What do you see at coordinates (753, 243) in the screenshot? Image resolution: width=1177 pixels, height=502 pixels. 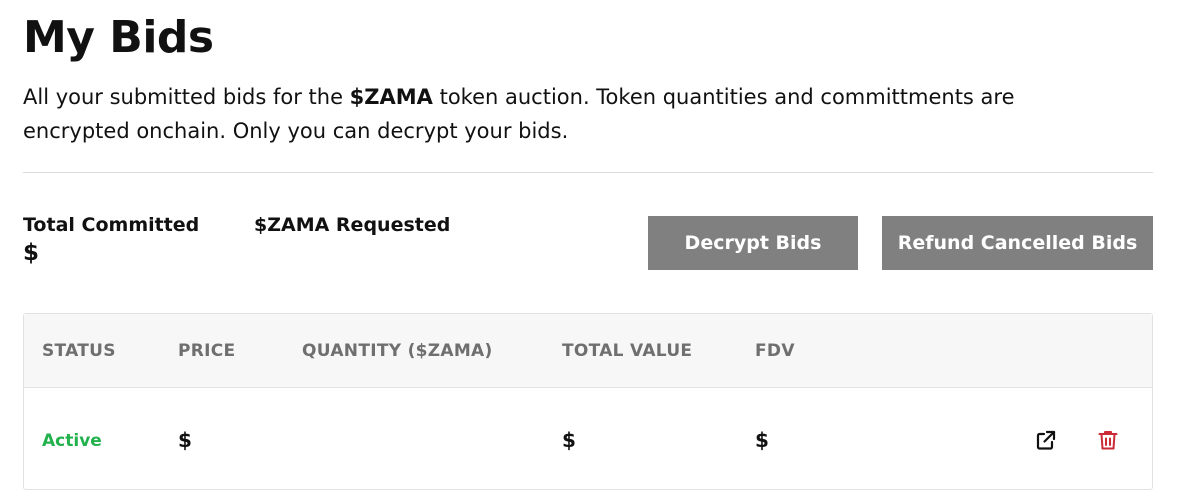 I see `decrypt-bids-button: Decrypt Bids` at bounding box center [753, 243].